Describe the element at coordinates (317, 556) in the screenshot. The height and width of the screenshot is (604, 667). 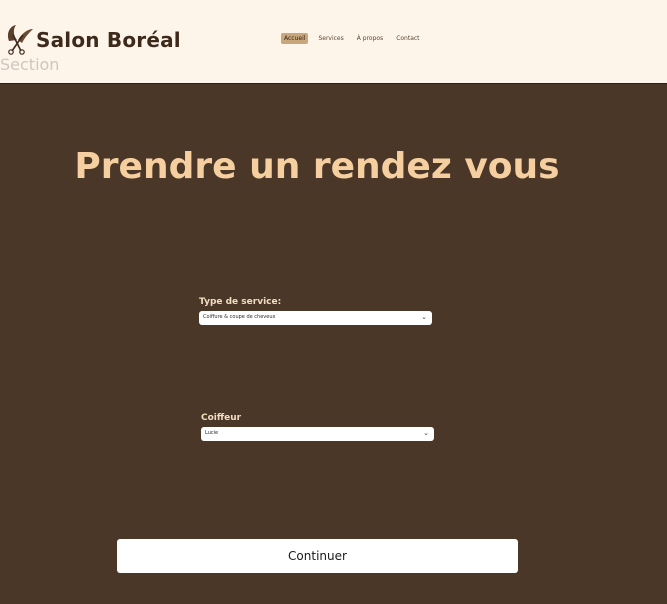
I see `continue-button: Continuer` at that location.